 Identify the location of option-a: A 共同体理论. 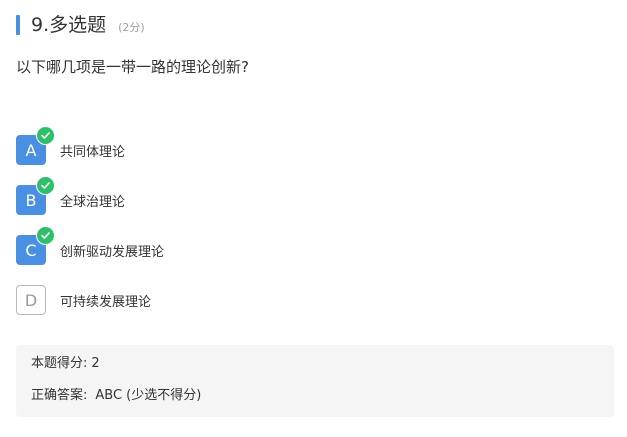
(90, 145).